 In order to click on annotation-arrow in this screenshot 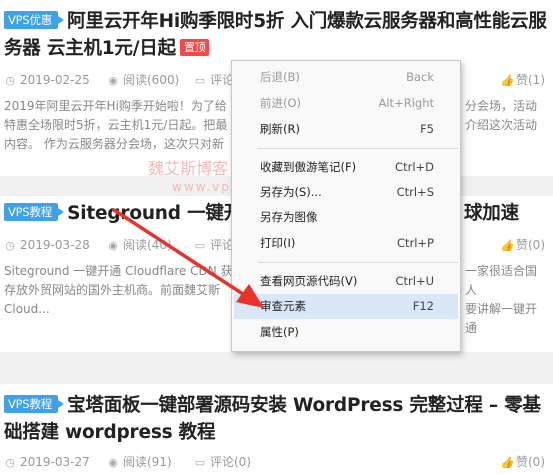, I will do `click(188, 258)`.